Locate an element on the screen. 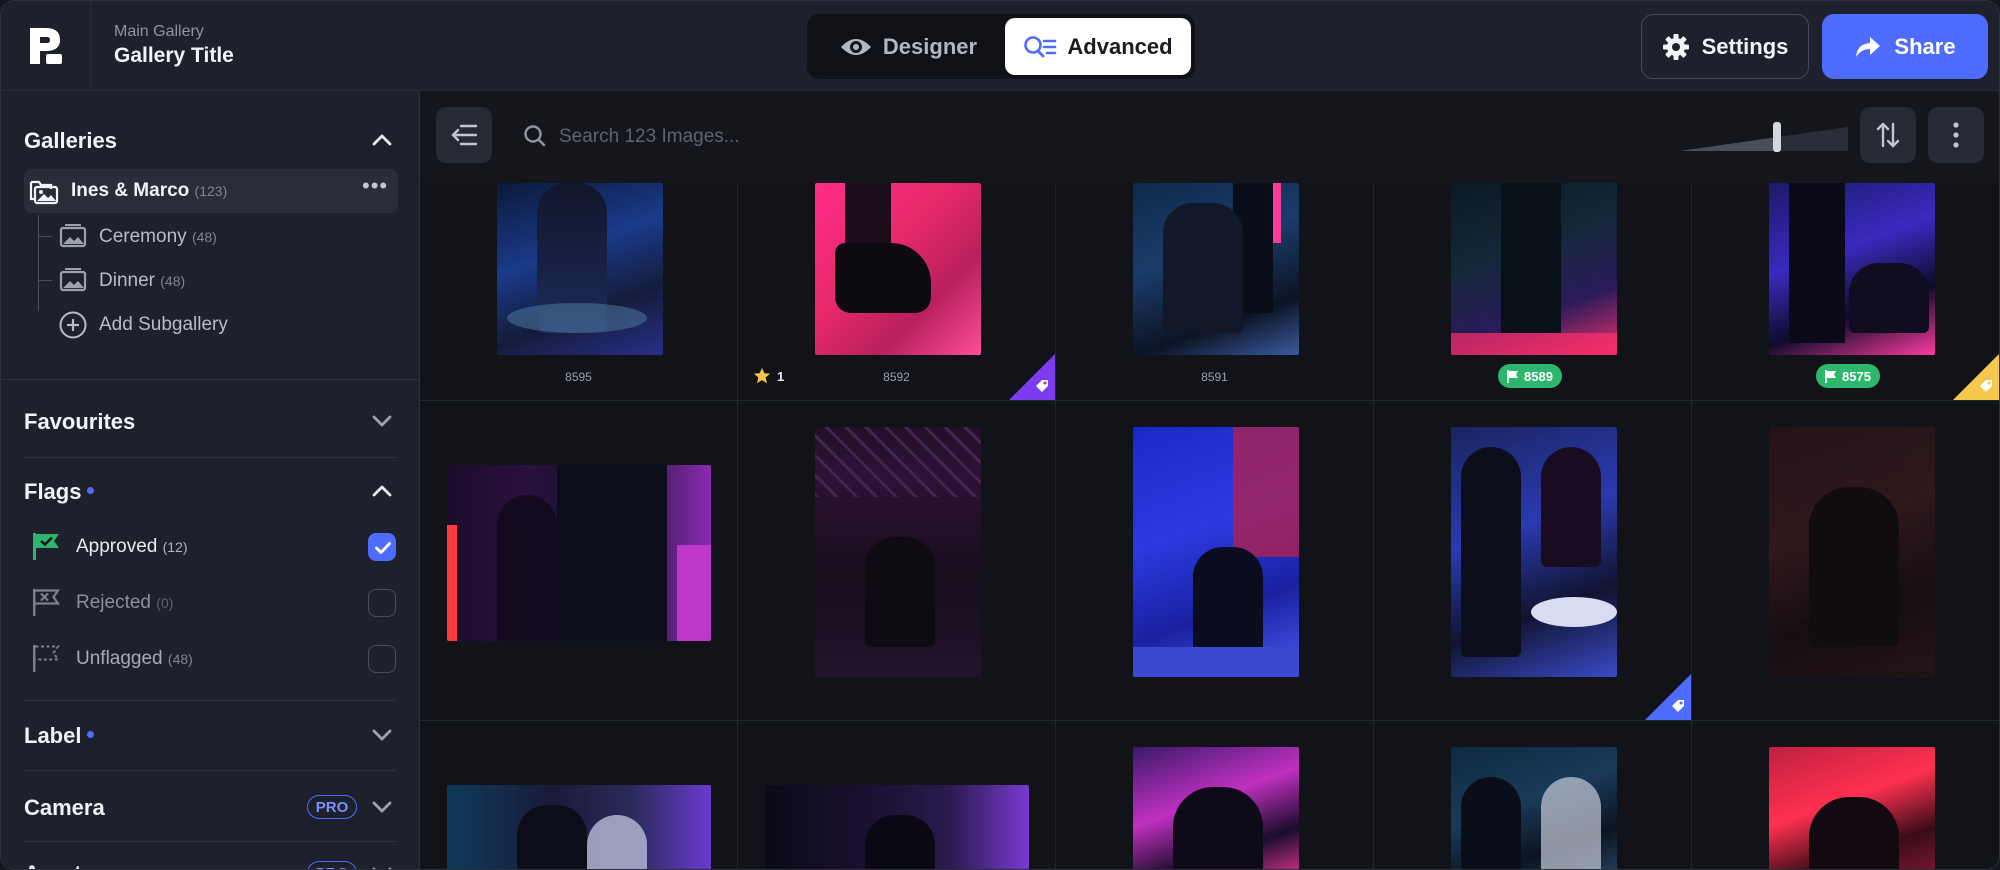 This screenshot has height=870, width=2000. photo-number: 8595 is located at coordinates (578, 377).